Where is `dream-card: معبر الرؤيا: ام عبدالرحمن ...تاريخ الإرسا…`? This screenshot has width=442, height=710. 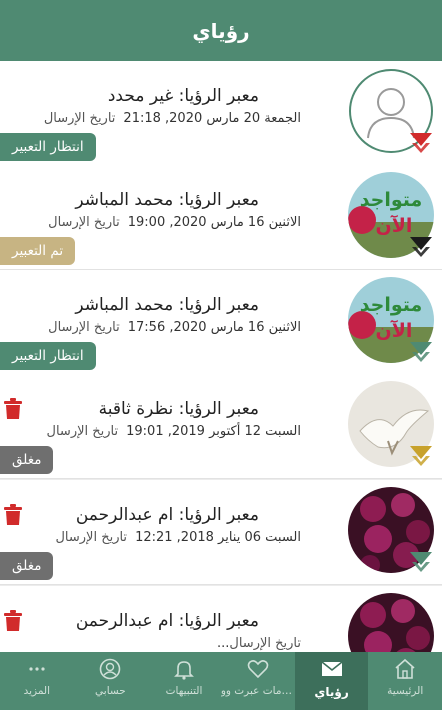
dream-card: معبر الرؤيا: ام عبدالرحمن ...تاريخ الإرسا… is located at coordinates (221, 619).